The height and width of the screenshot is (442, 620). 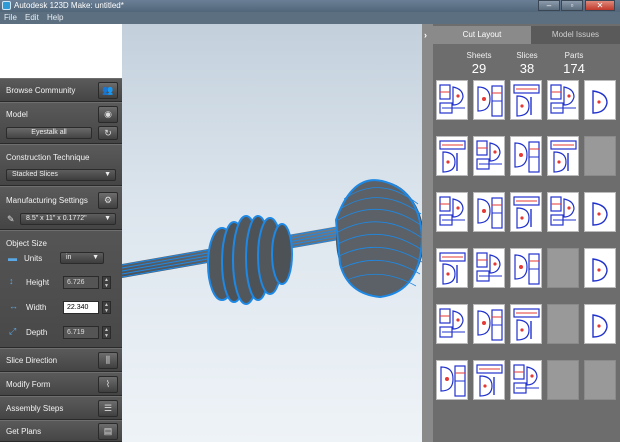 What do you see at coordinates (68, 219) in the screenshot?
I see `material-dropdown: 8.5" x 11" x 0.1772" ▼` at bounding box center [68, 219].